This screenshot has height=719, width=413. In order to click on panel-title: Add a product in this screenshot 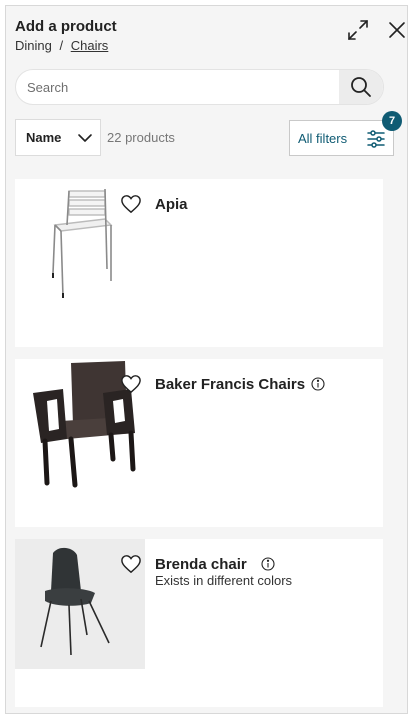, I will do `click(66, 26)`.